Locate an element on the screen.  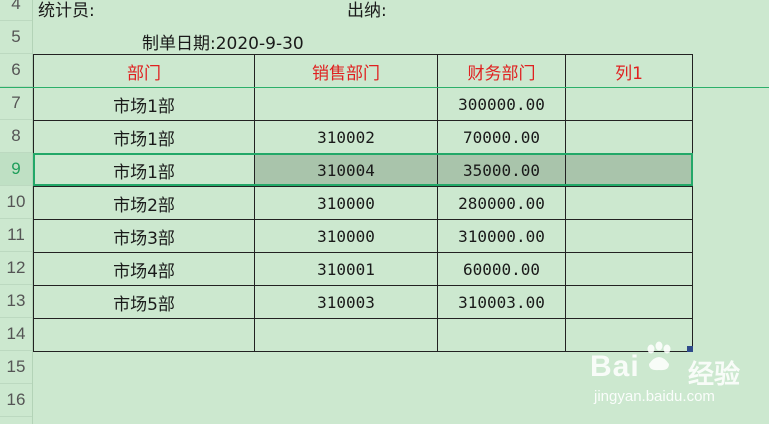
header-cell-dept: 部门 is located at coordinates (144, 71).